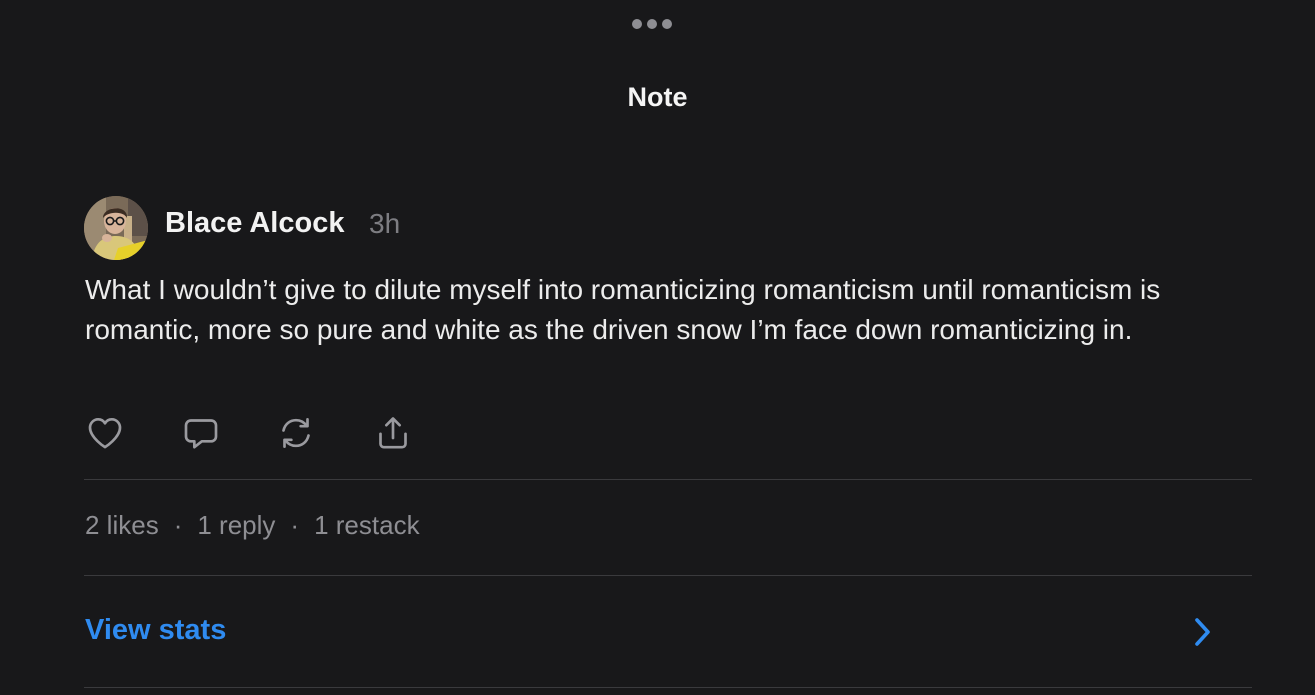 The image size is (1315, 695). I want to click on avatar-image, so click(116, 228).